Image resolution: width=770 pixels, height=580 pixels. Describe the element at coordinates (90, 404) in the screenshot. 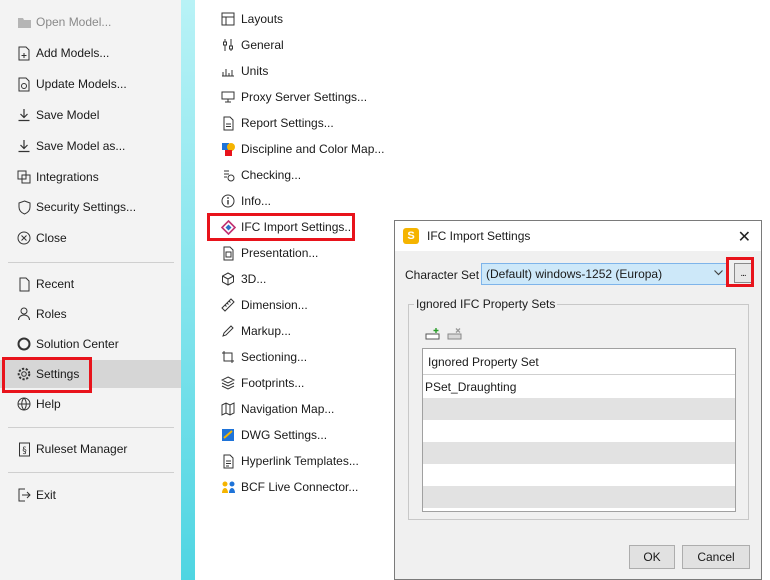

I see `menu-help: Help` at that location.